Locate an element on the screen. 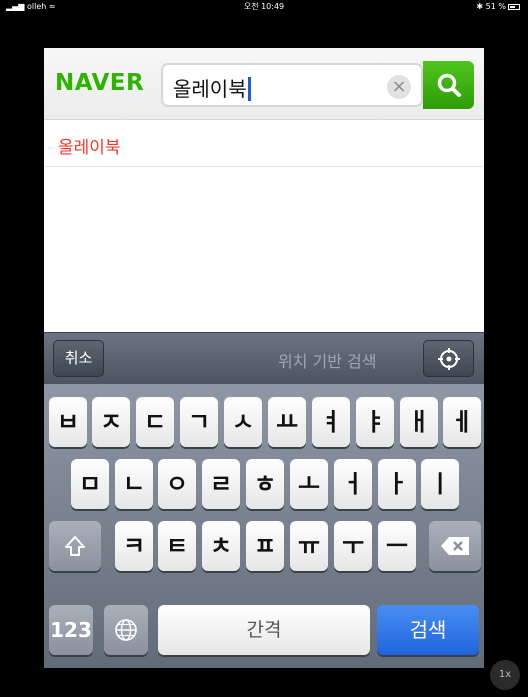  key-yeo: ㅕ is located at coordinates (331, 422).